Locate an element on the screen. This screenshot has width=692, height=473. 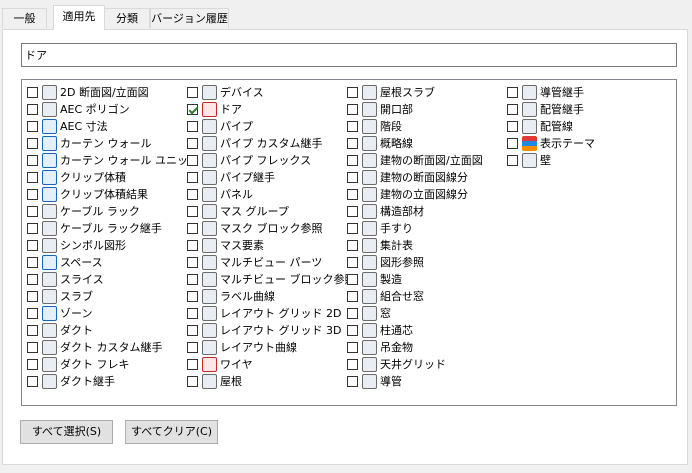
item-label: 導管 is located at coordinates (391, 381).